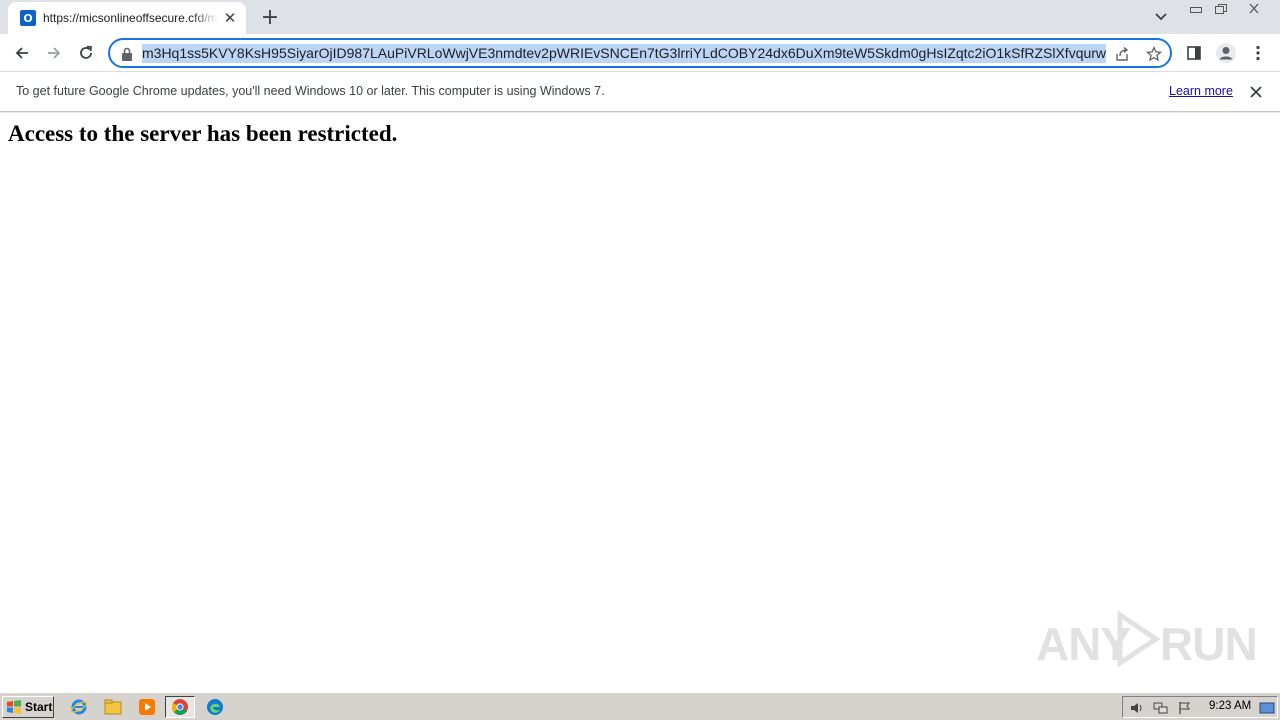 The image size is (1280, 720). What do you see at coordinates (147, 707) in the screenshot?
I see `media-player-icon` at bounding box center [147, 707].